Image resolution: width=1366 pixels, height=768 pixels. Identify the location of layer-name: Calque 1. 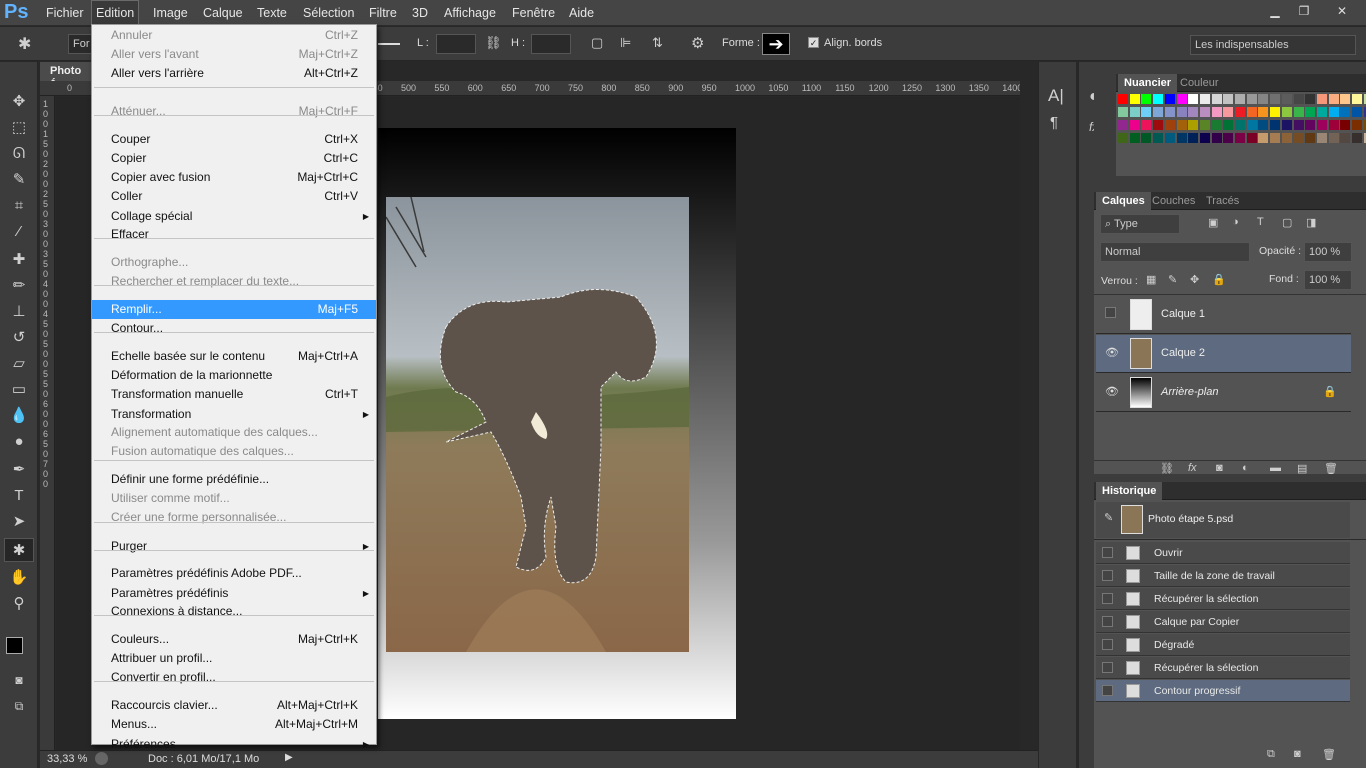
(1183, 314).